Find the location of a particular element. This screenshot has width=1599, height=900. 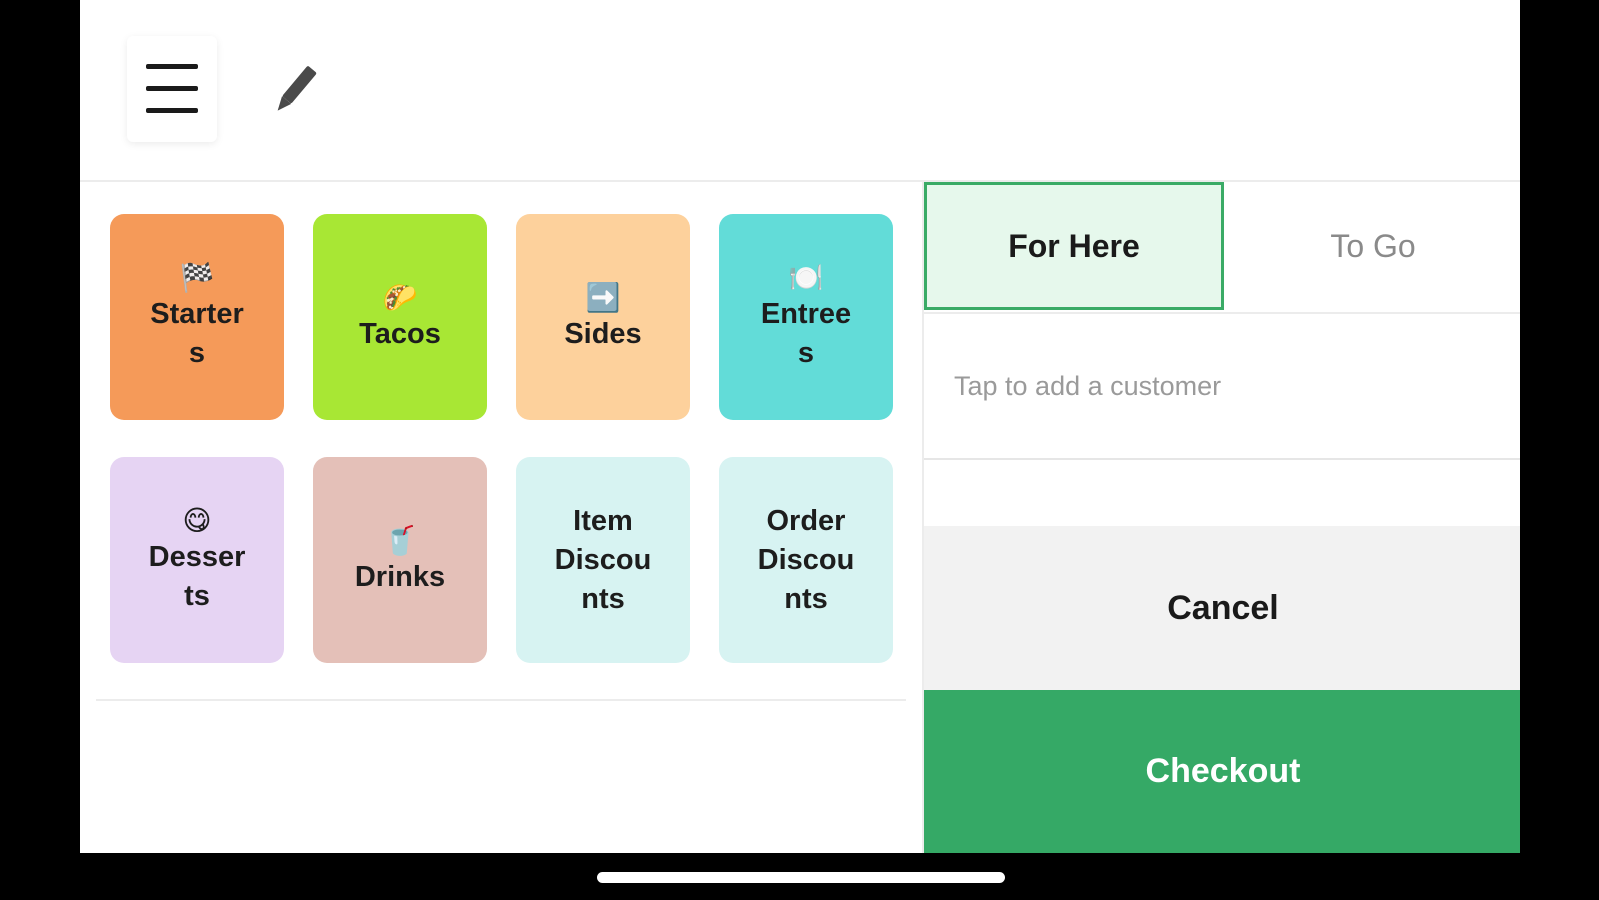

edit-button is located at coordinates (295, 90).